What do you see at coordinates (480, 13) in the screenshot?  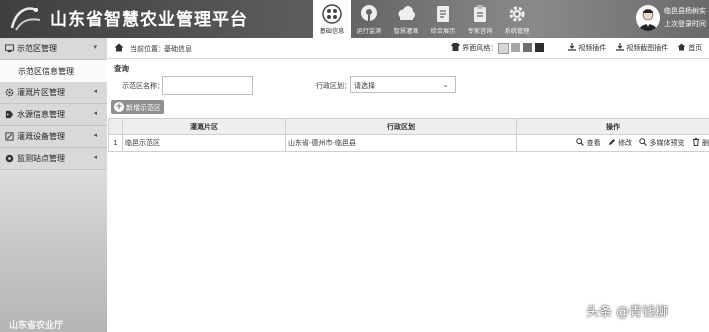 I see `clipboard-icon` at bounding box center [480, 13].